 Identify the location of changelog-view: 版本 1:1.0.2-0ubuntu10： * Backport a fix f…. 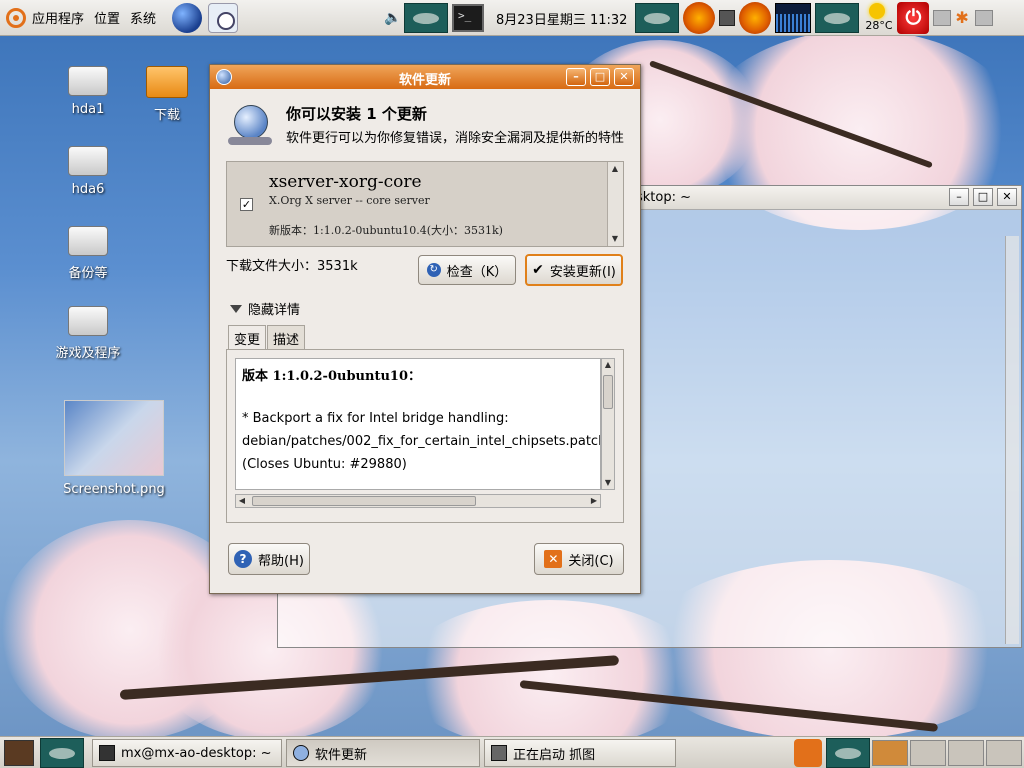
(418, 424).